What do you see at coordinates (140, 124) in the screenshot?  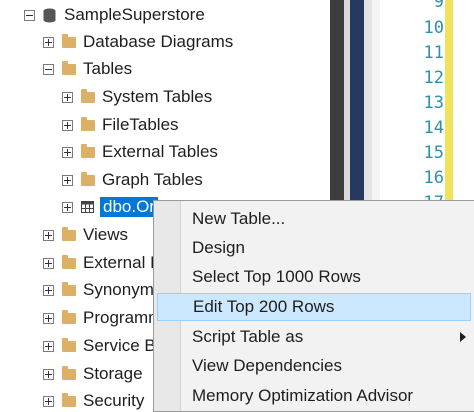 I see `folder-label: FileTables` at bounding box center [140, 124].